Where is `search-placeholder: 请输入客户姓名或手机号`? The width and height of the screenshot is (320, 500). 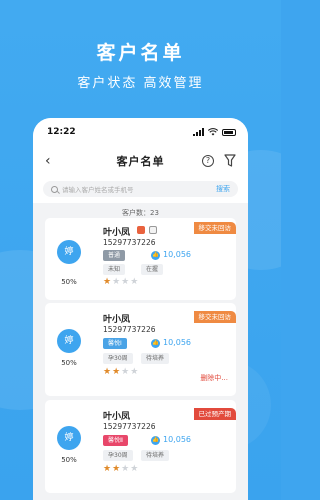 search-placeholder: 请输入客户姓名或手机号 is located at coordinates (98, 190).